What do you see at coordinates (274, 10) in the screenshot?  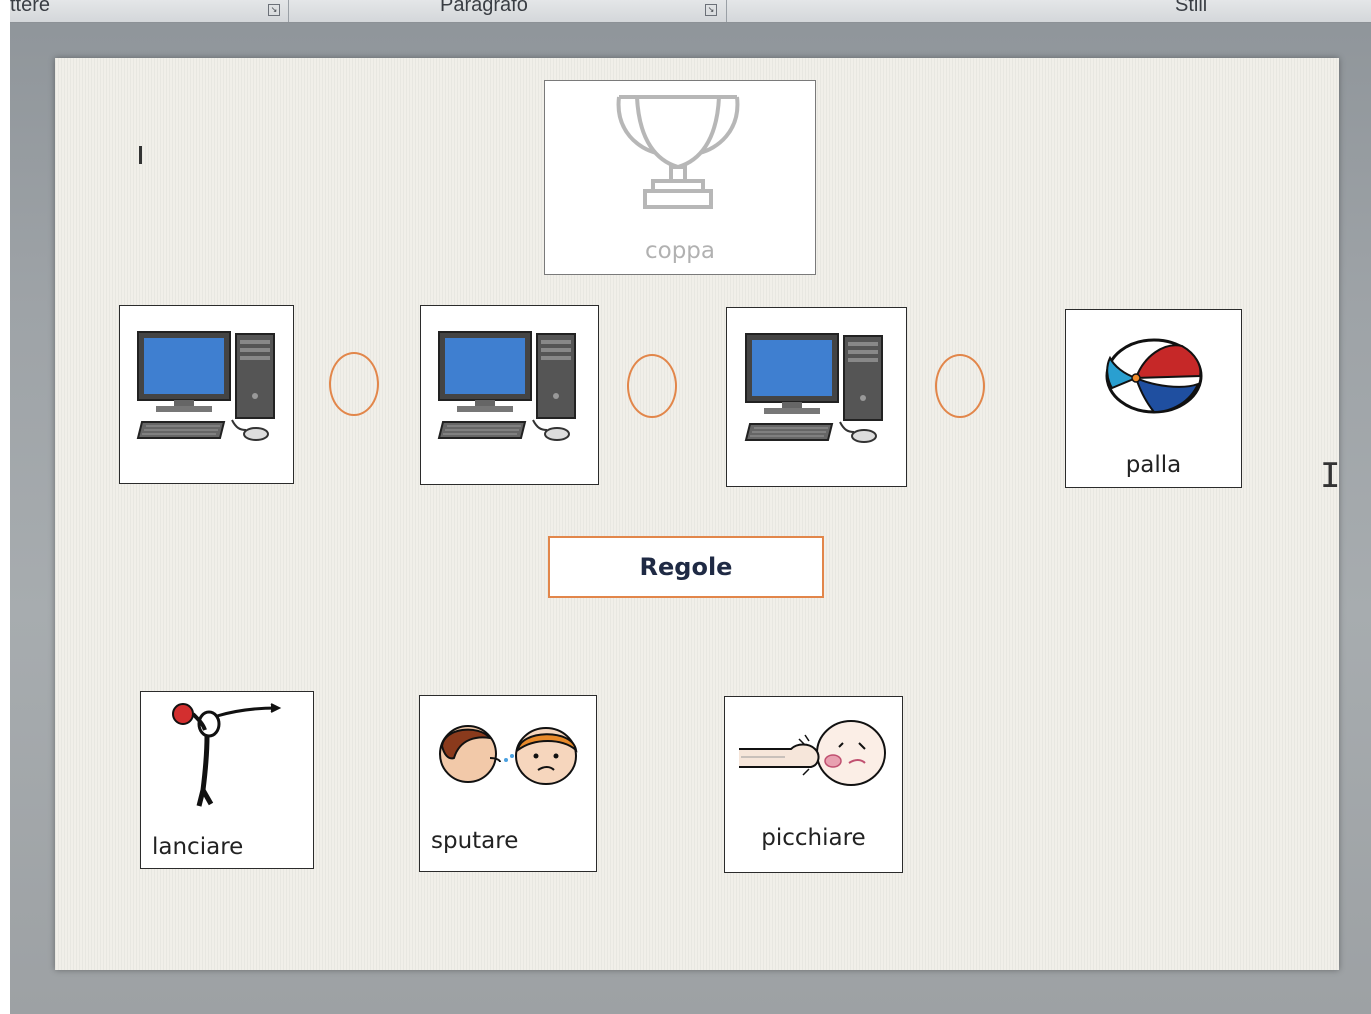 I see `font-dialog-launcher-icon: ↘` at bounding box center [274, 10].